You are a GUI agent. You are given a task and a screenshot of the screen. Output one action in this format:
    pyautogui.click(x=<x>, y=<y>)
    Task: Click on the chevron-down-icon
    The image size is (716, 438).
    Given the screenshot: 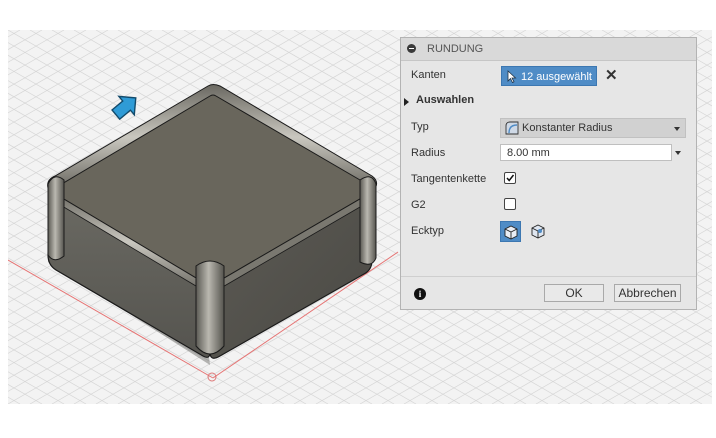 What is the action you would take?
    pyautogui.click(x=677, y=129)
    